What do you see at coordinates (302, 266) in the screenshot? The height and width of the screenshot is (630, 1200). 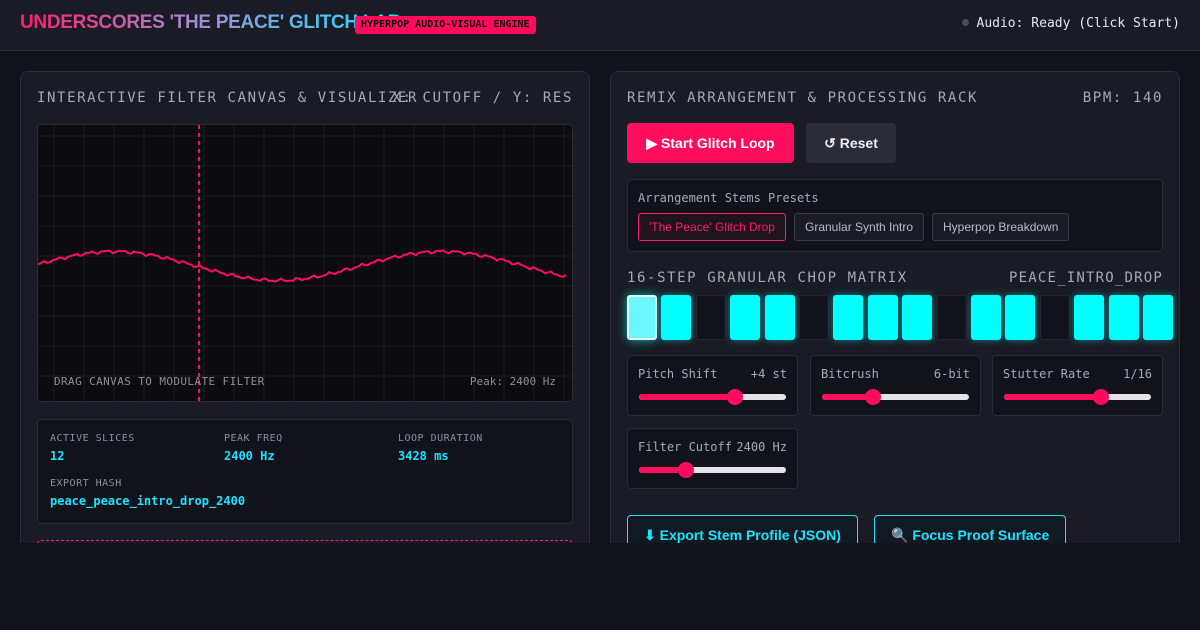 I see `filter-waveform` at bounding box center [302, 266].